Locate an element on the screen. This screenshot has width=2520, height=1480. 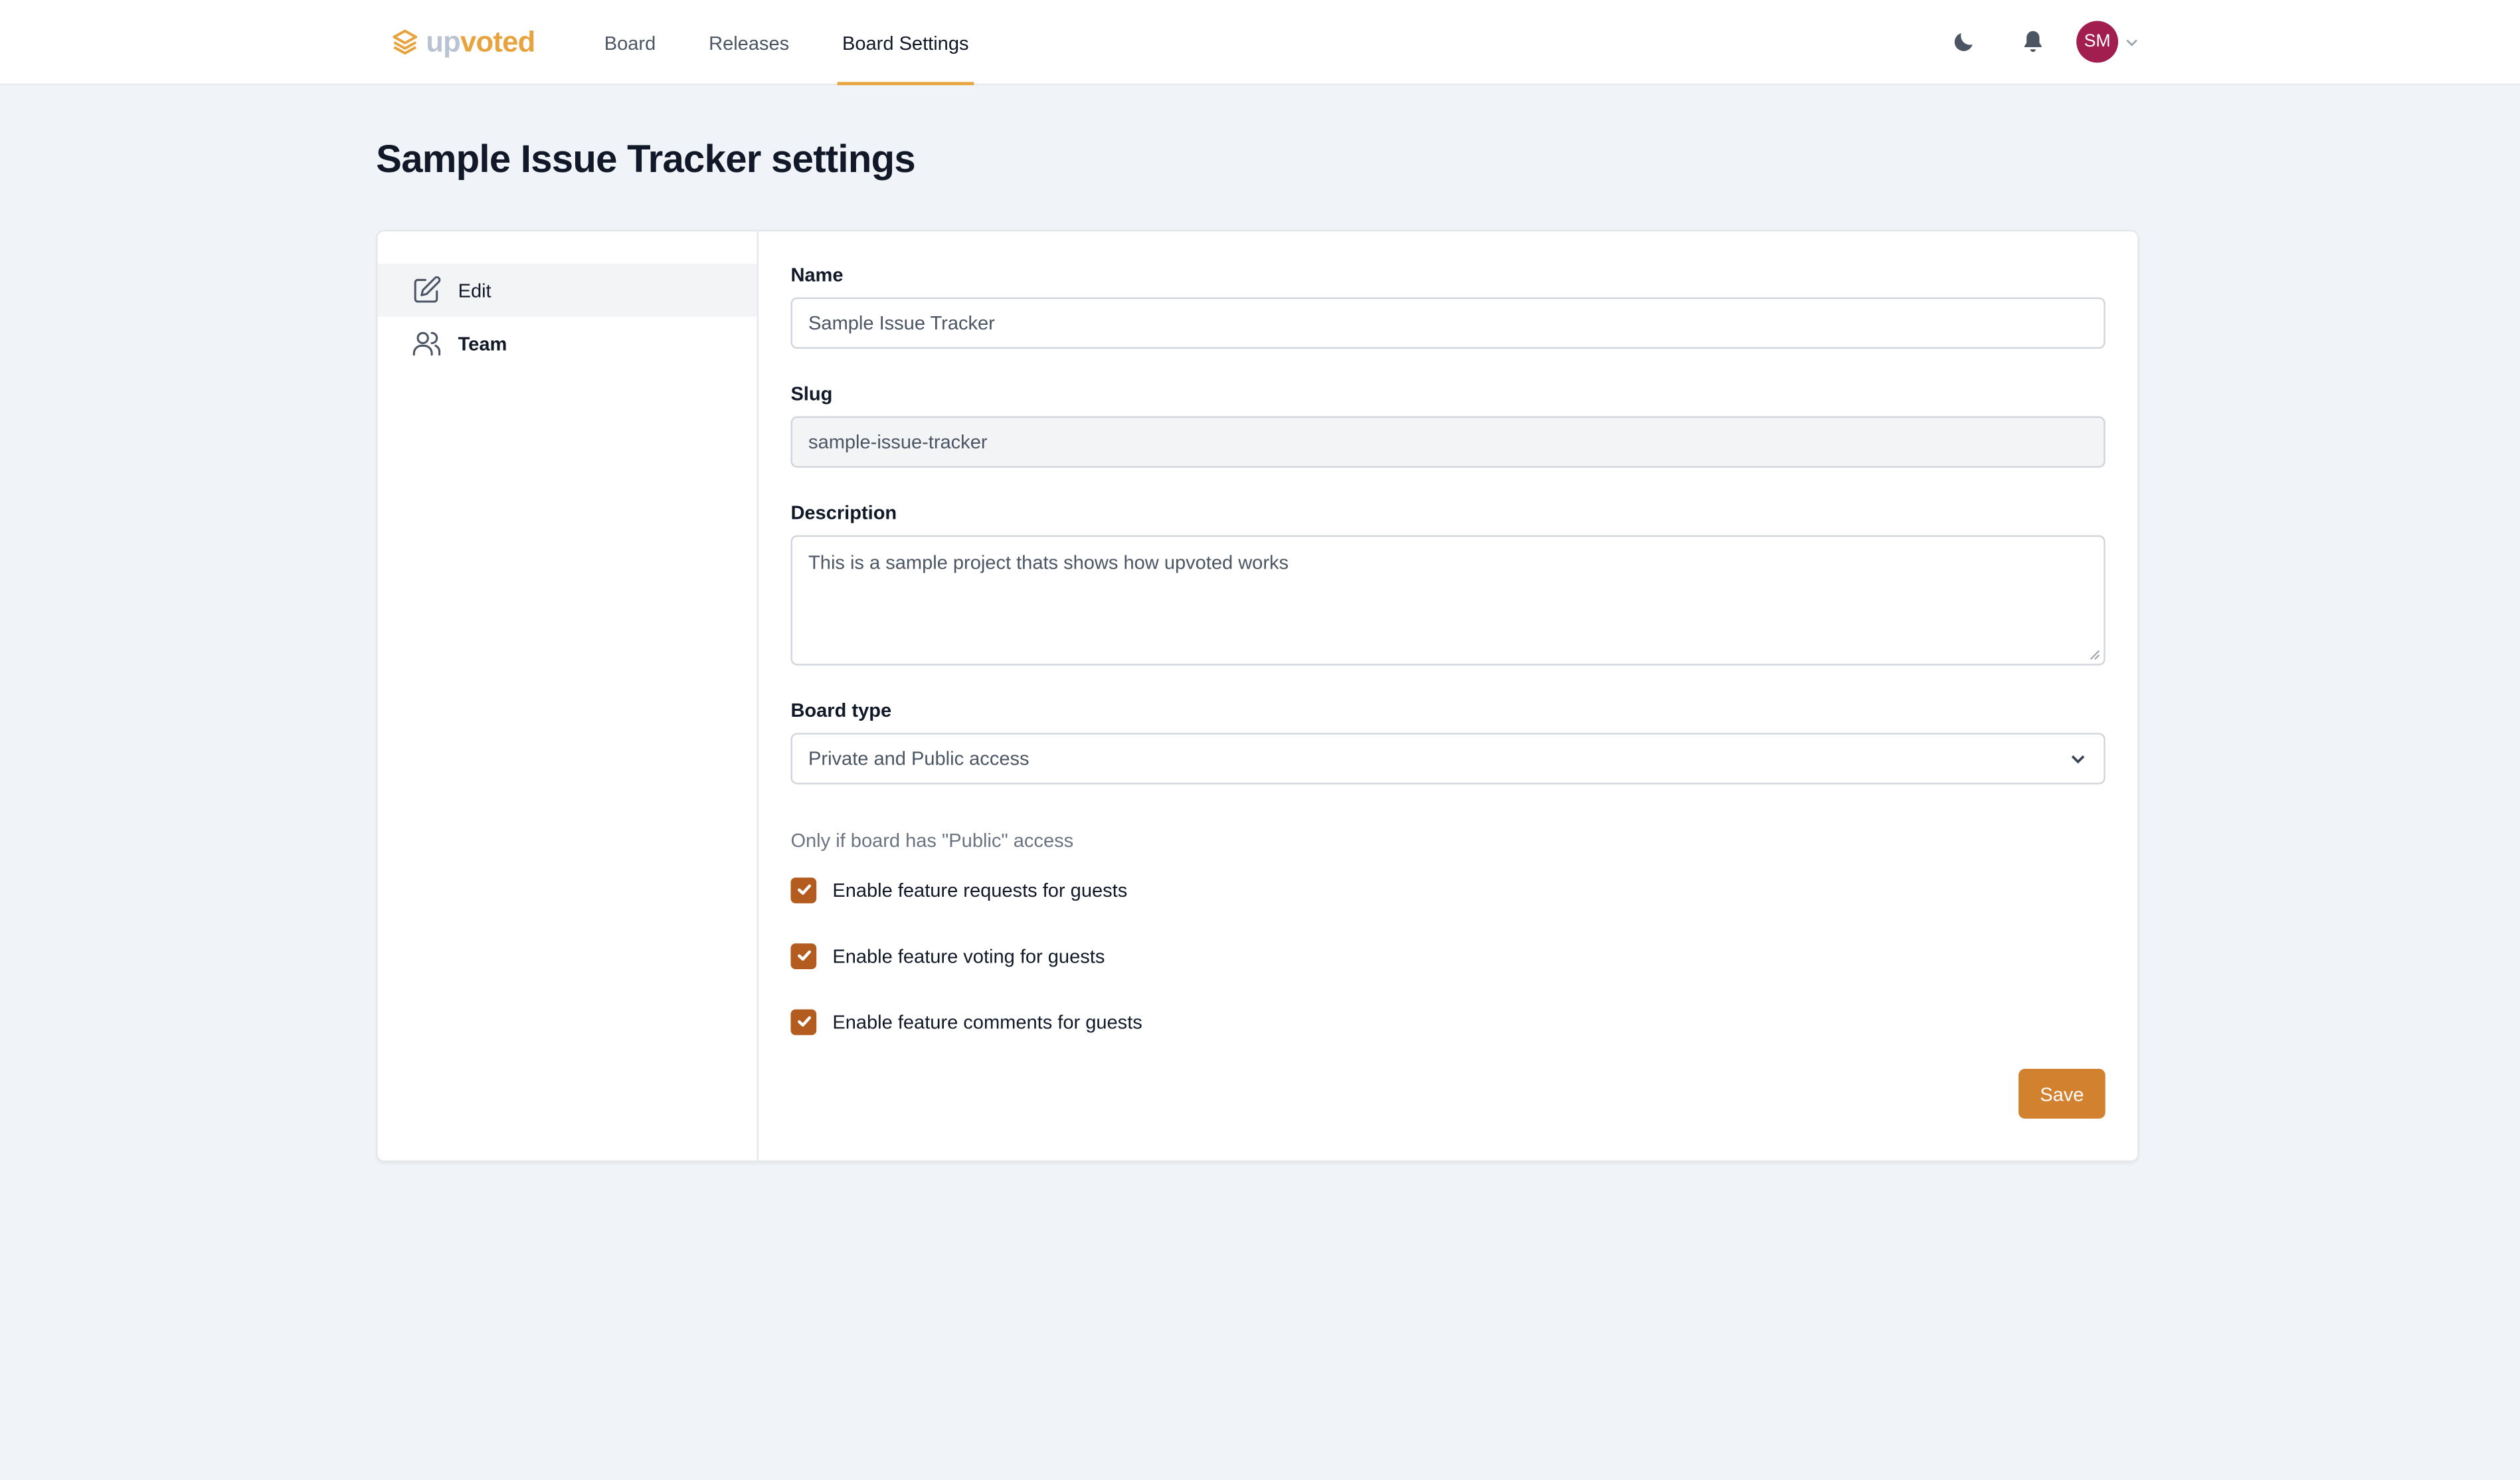
board-type-value: Private and Public access is located at coordinates (919, 758).